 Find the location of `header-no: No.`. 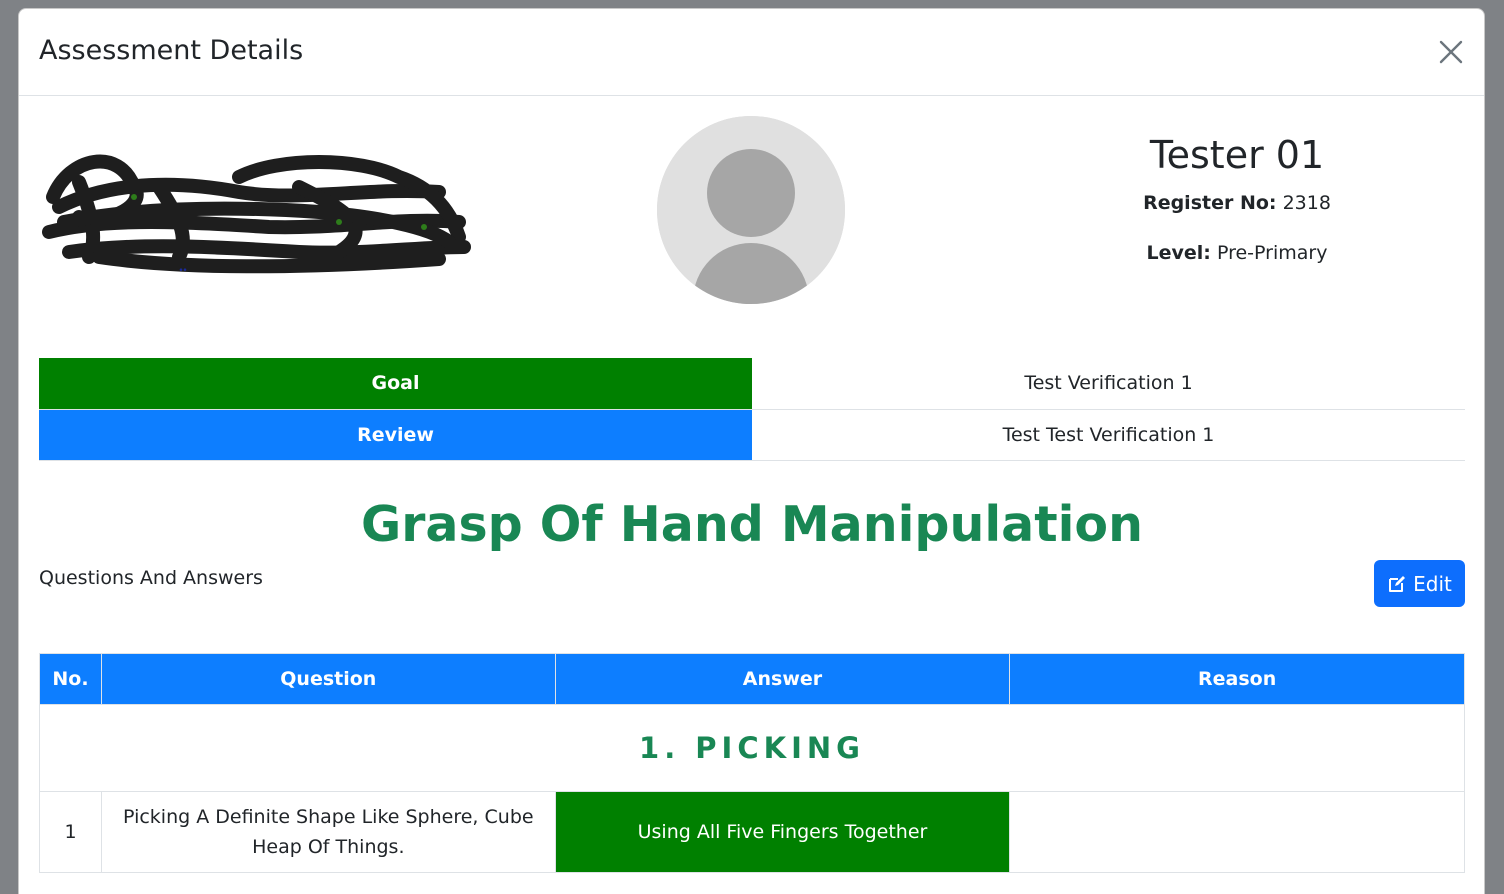

header-no: No. is located at coordinates (70, 679).